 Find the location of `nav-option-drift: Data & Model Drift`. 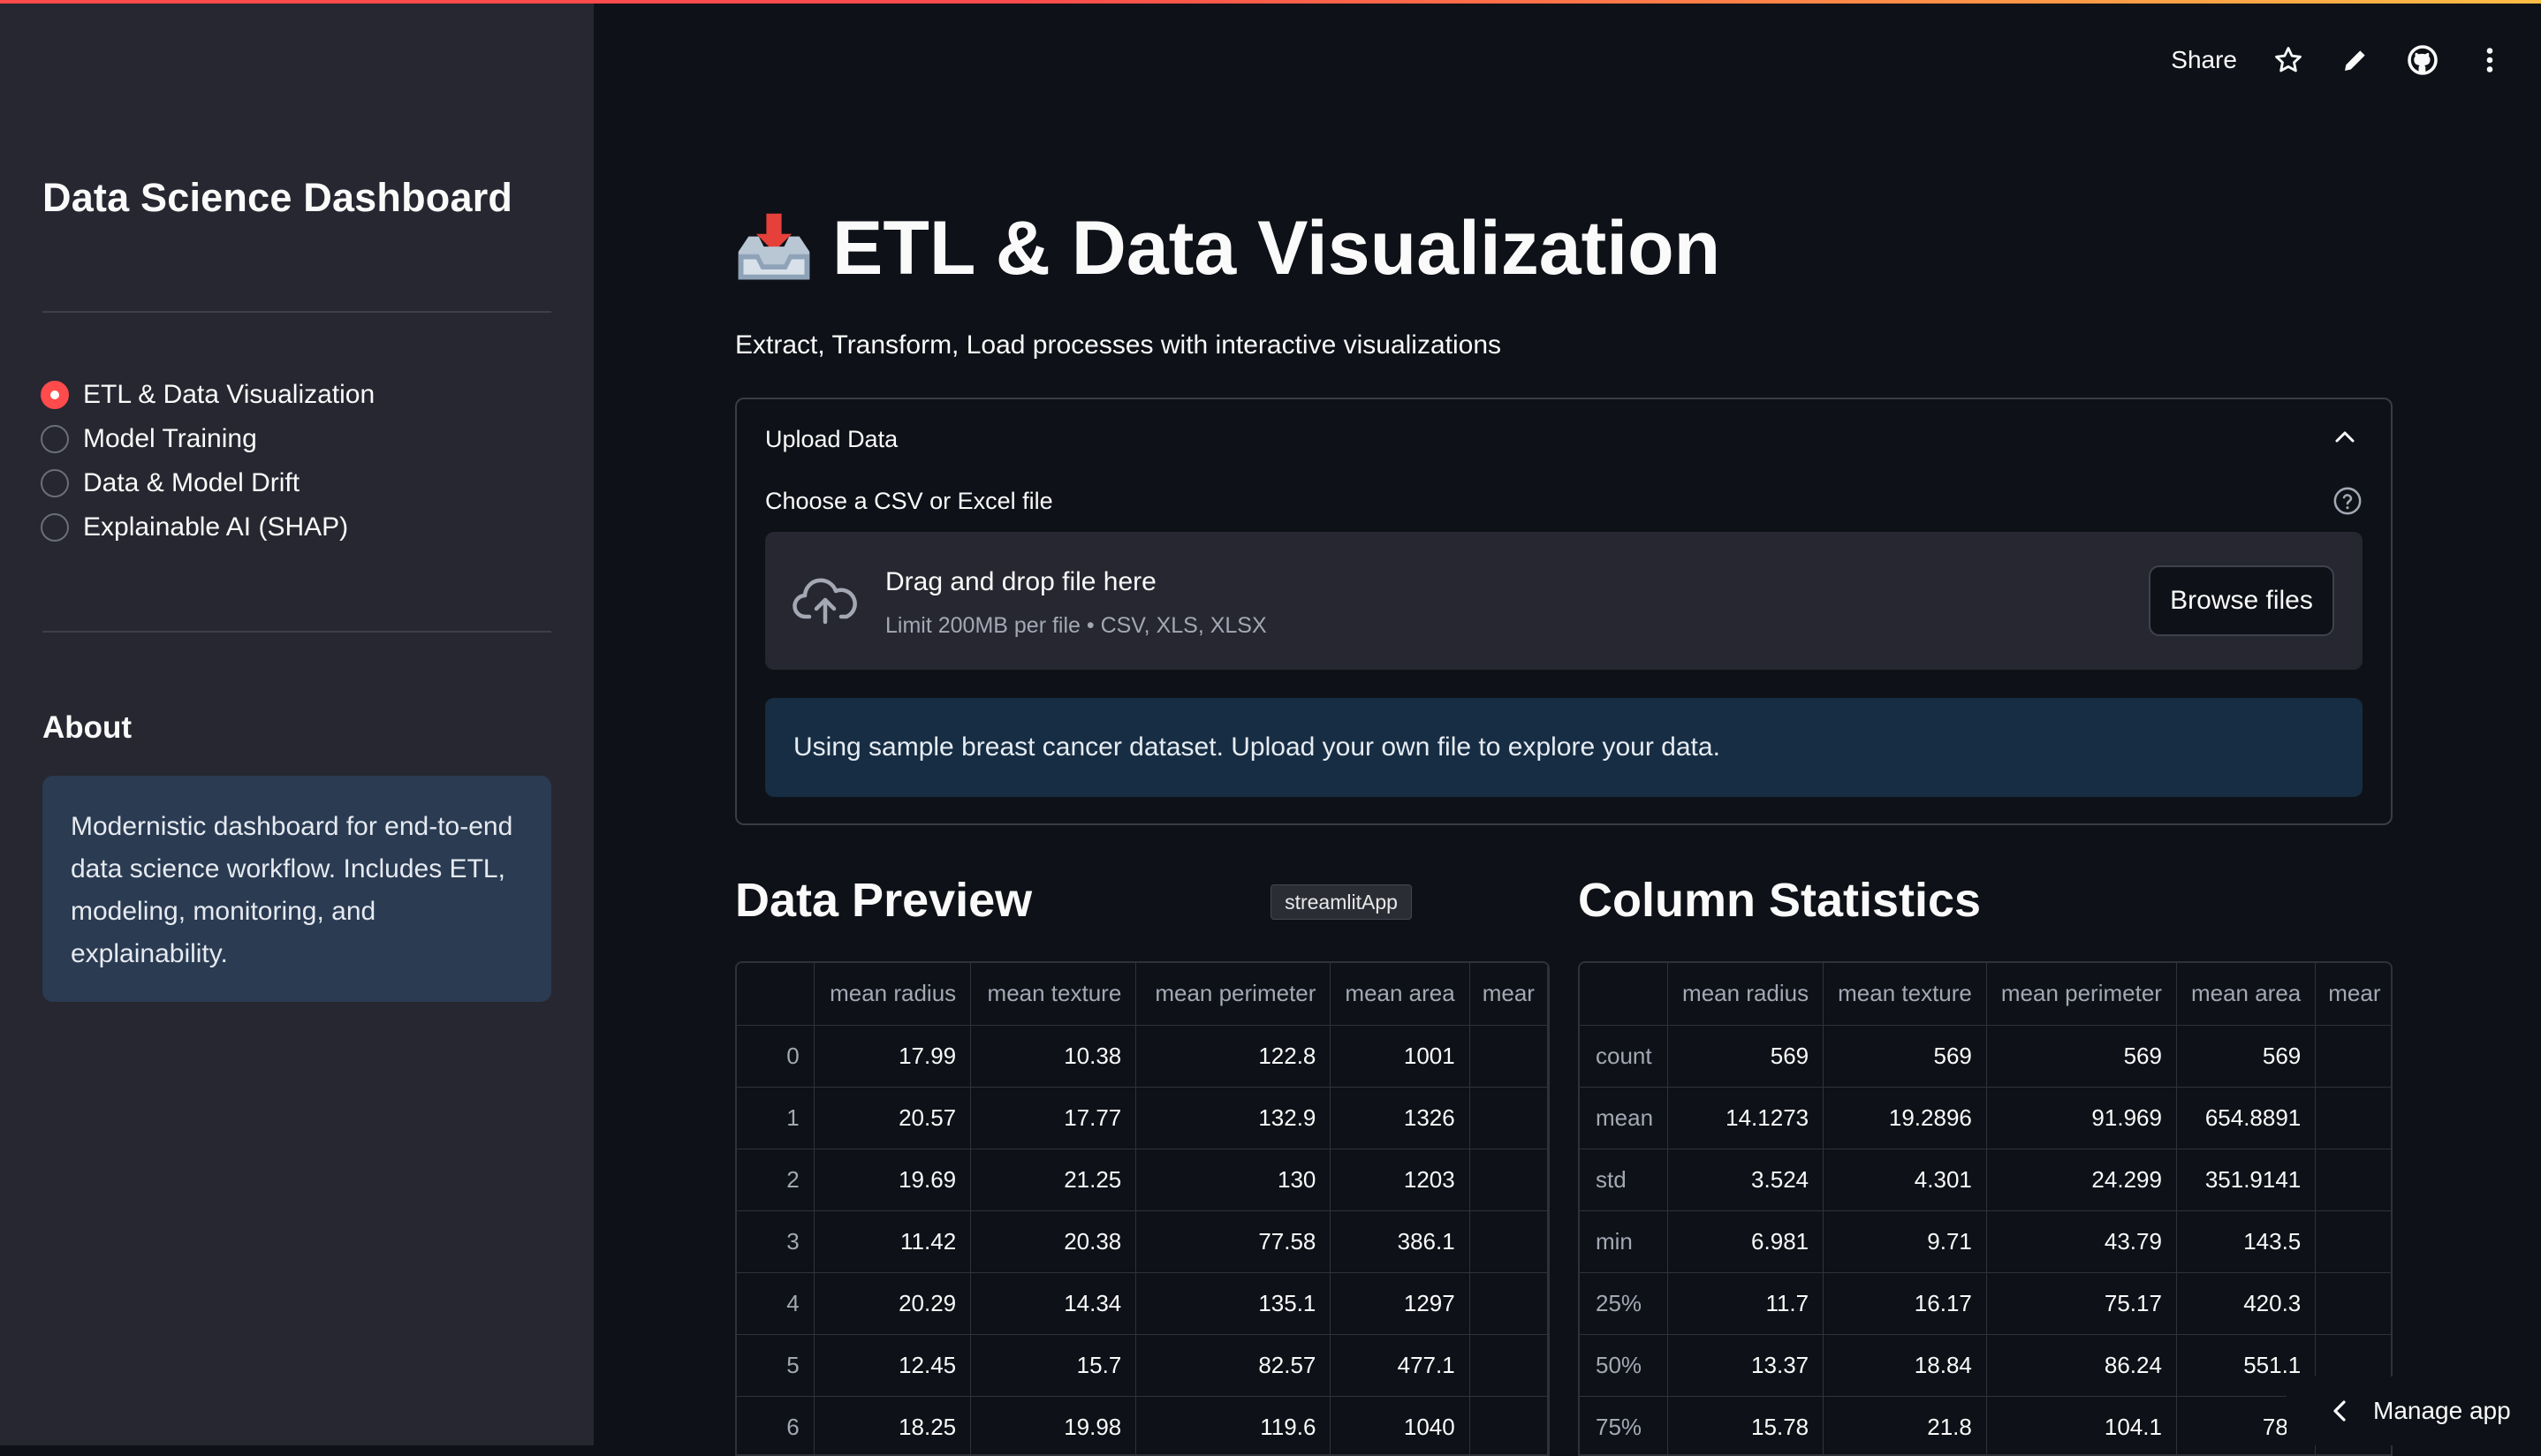

nav-option-drift: Data & Model Drift is located at coordinates (208, 483).